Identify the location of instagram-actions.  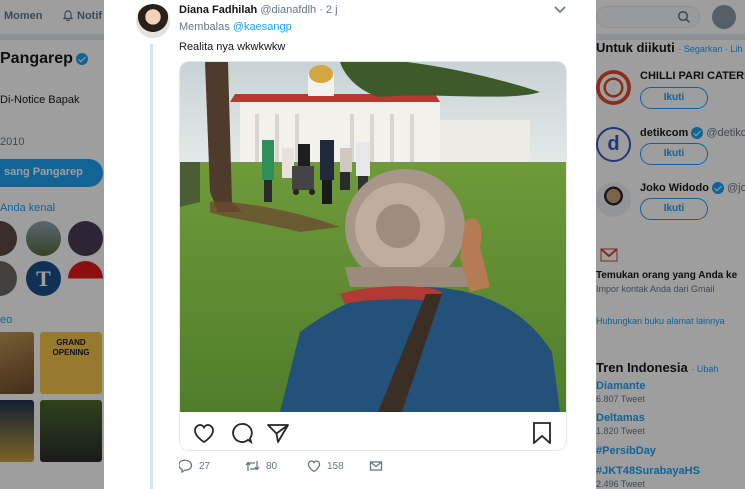
(373, 431).